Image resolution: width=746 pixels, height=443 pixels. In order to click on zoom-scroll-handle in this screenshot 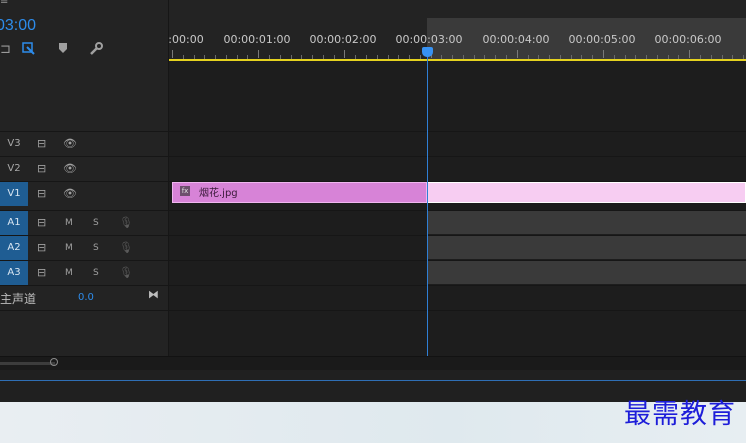, I will do `click(54, 362)`.